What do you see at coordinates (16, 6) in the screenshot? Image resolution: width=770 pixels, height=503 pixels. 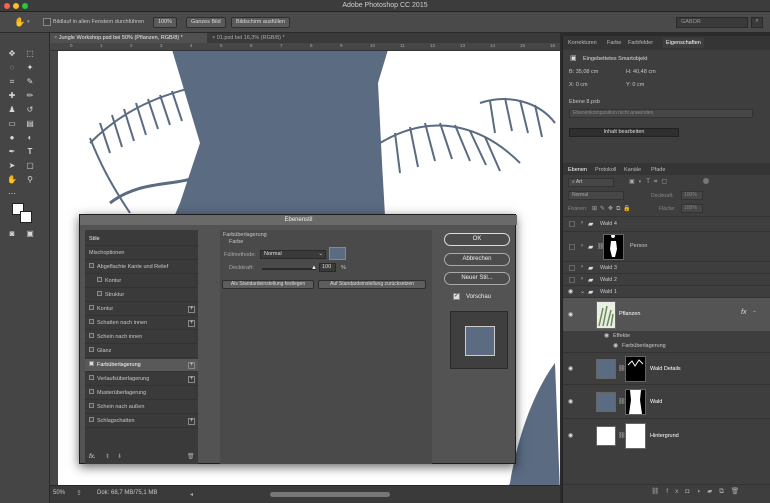 I see `minimize-window-button` at bounding box center [16, 6].